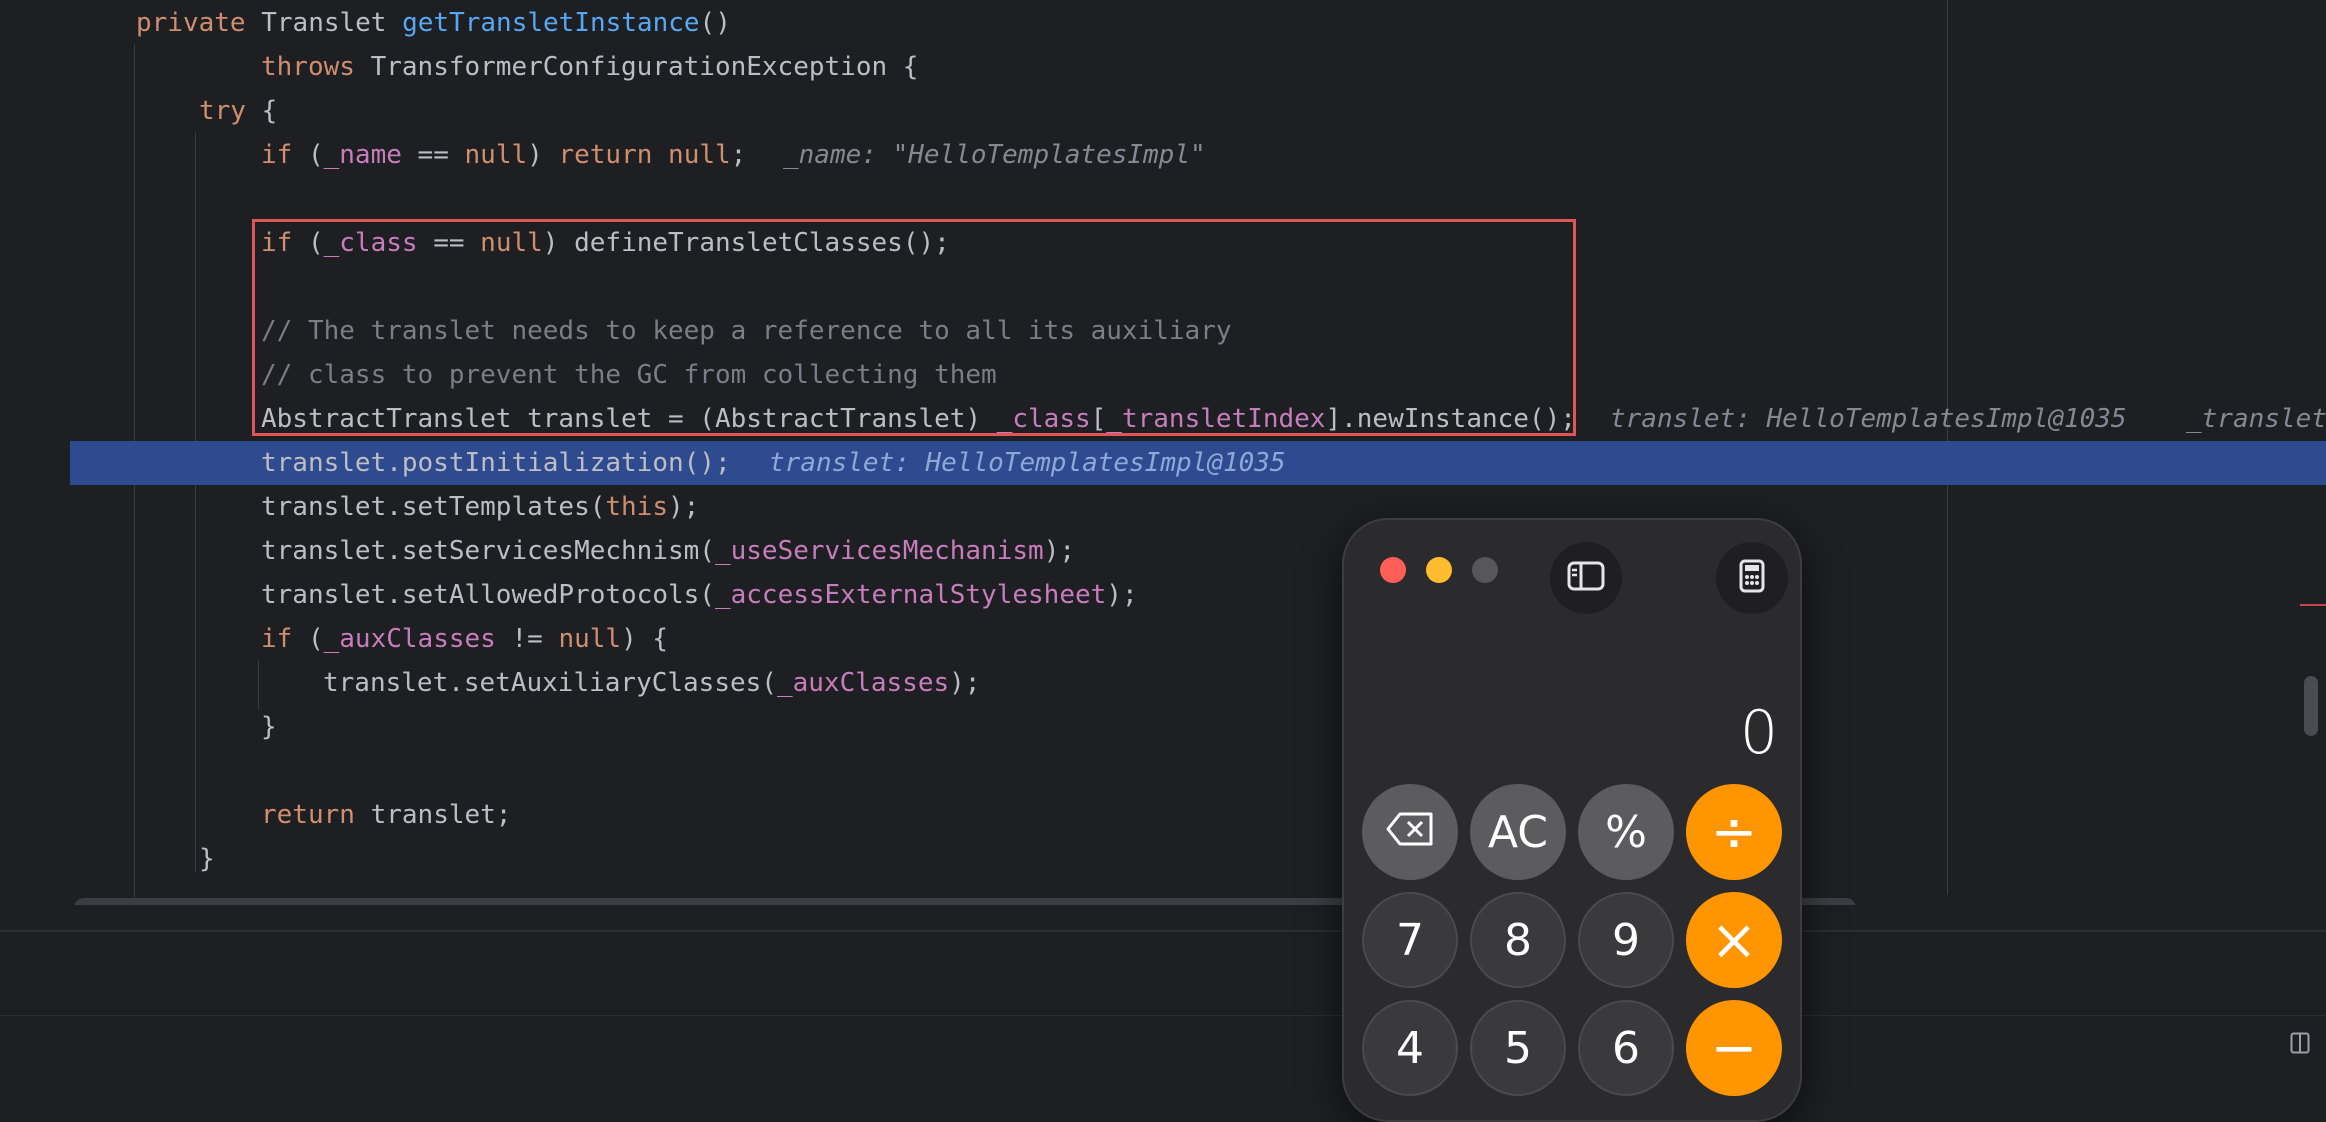 Image resolution: width=2326 pixels, height=1122 pixels. What do you see at coordinates (2300, 1043) in the screenshot?
I see `layout-icon` at bounding box center [2300, 1043].